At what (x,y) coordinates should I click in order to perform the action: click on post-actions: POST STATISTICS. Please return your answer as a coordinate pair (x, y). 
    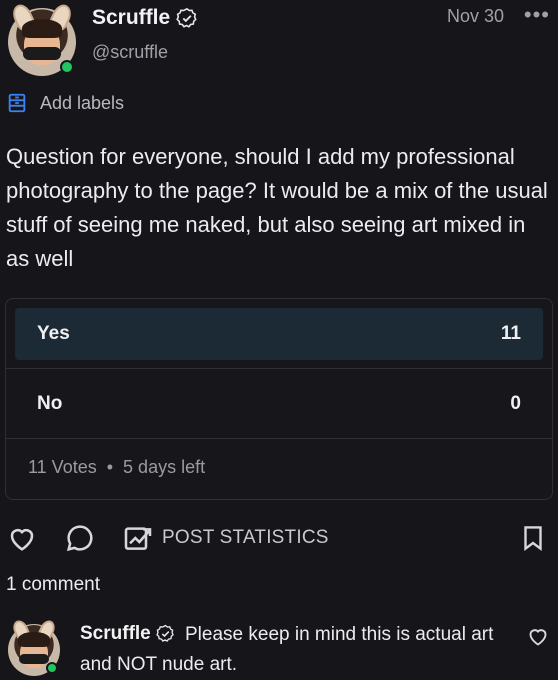
    Looking at the image, I should click on (279, 538).